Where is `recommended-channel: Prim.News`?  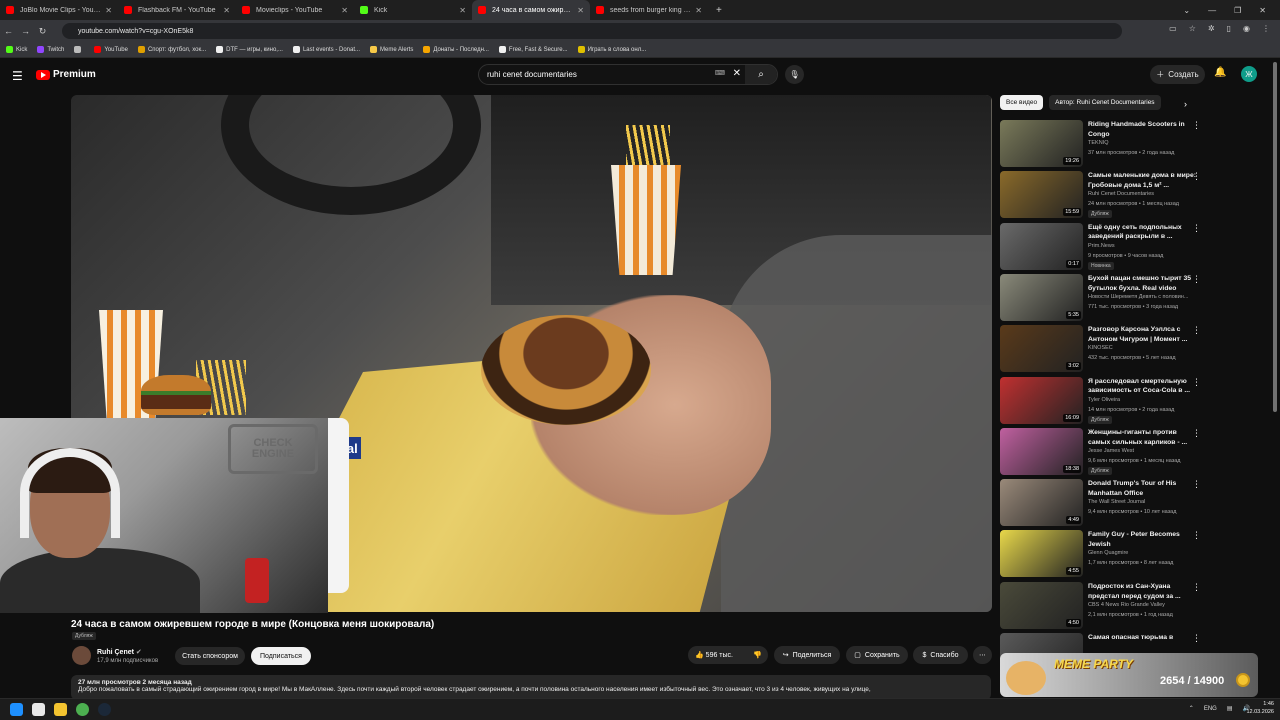
recommended-channel: Prim.News is located at coordinates (1144, 246).